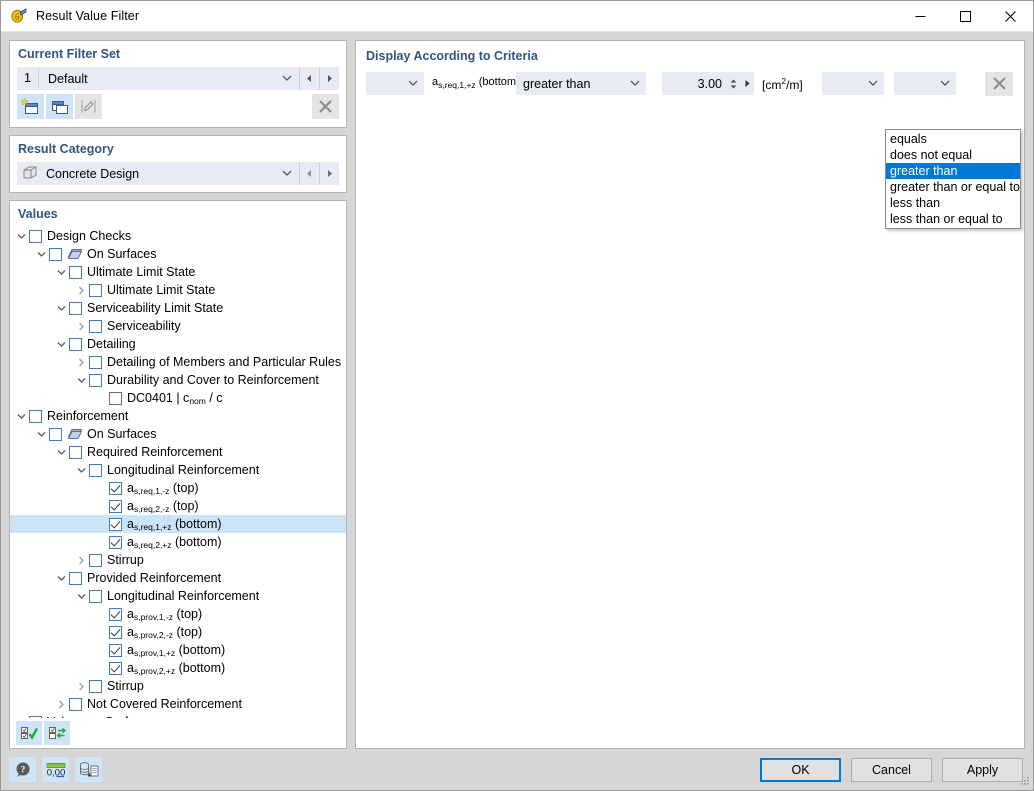 Image resolution: width=1034 pixels, height=791 pixels. Describe the element at coordinates (953, 203) in the screenshot. I see `operator-option: less than` at that location.